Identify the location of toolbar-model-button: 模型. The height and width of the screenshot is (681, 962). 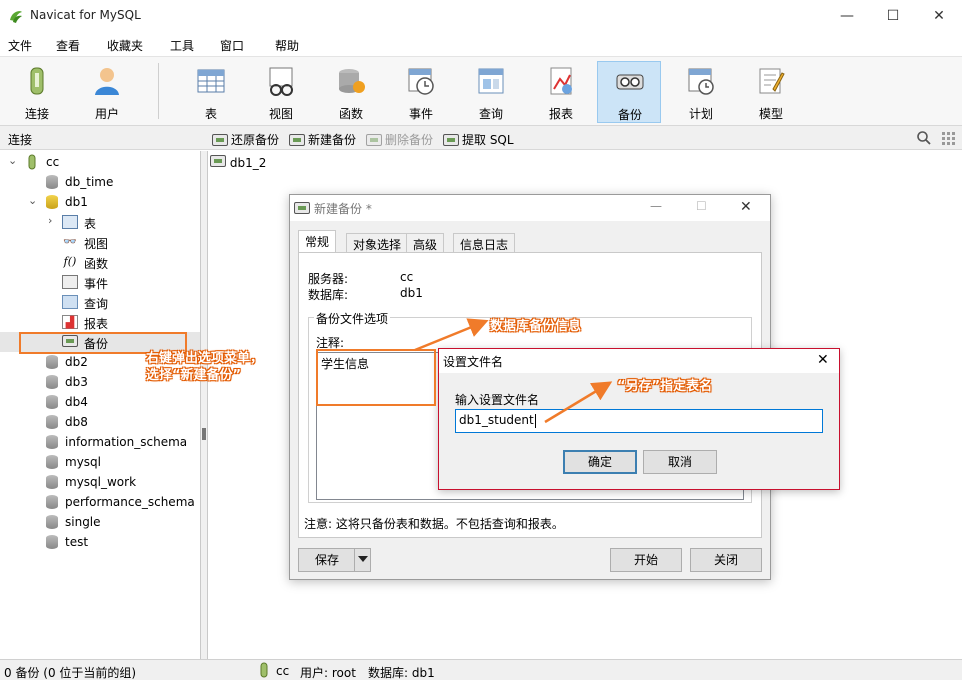
(771, 92).